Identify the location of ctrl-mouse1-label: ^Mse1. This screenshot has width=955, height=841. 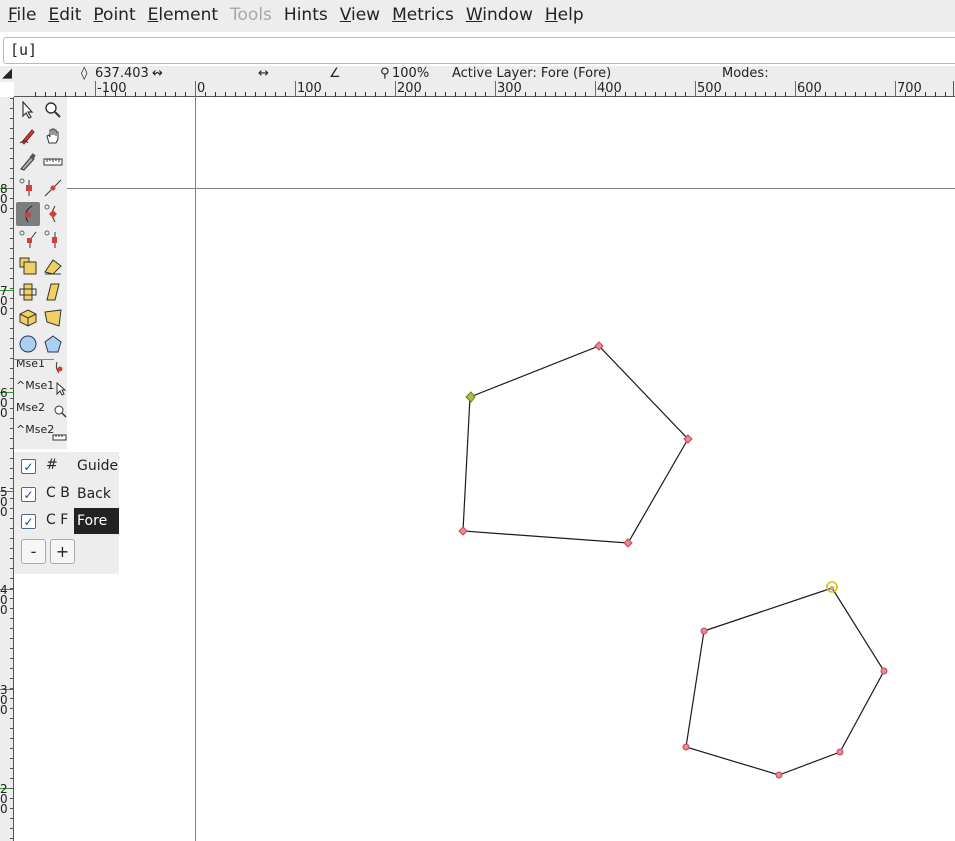
(35, 385).